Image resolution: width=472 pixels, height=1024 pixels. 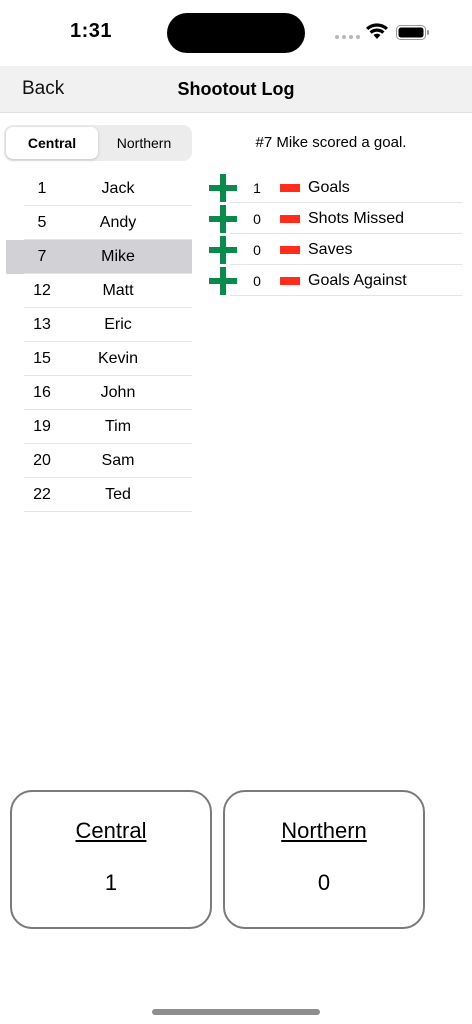 I want to click on status-bar: 1:31, so click(x=236, y=33).